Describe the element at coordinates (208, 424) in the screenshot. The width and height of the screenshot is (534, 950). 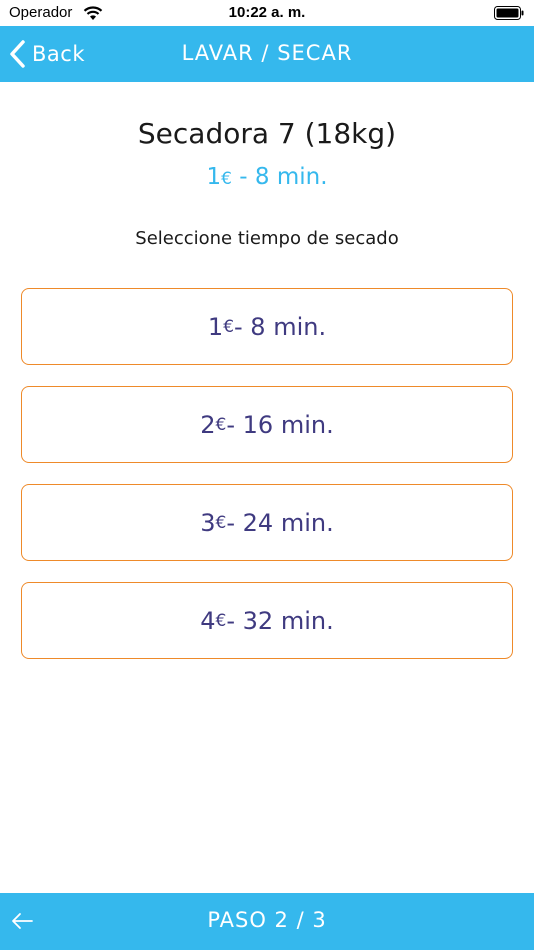
I see `option-price: 2` at that location.